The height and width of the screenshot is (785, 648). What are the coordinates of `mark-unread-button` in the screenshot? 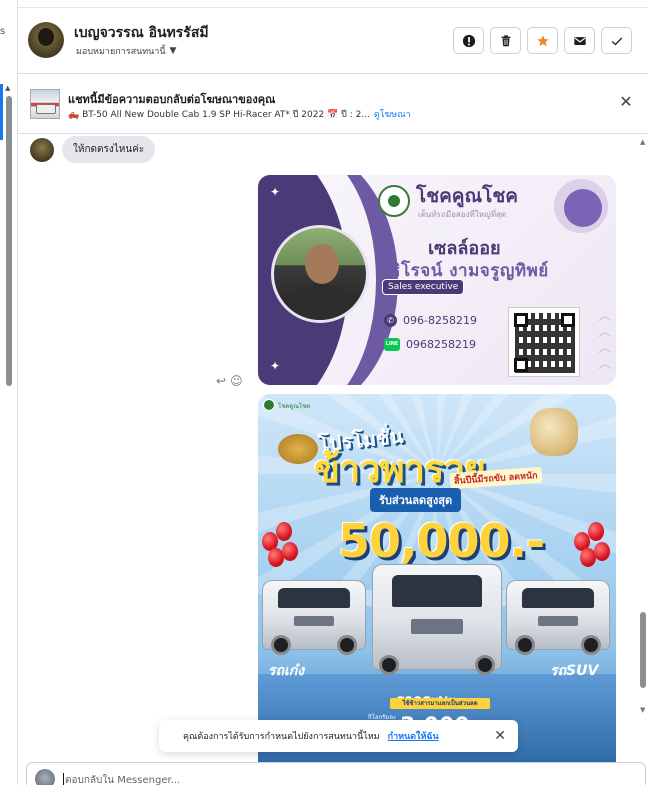 It's located at (579, 40).